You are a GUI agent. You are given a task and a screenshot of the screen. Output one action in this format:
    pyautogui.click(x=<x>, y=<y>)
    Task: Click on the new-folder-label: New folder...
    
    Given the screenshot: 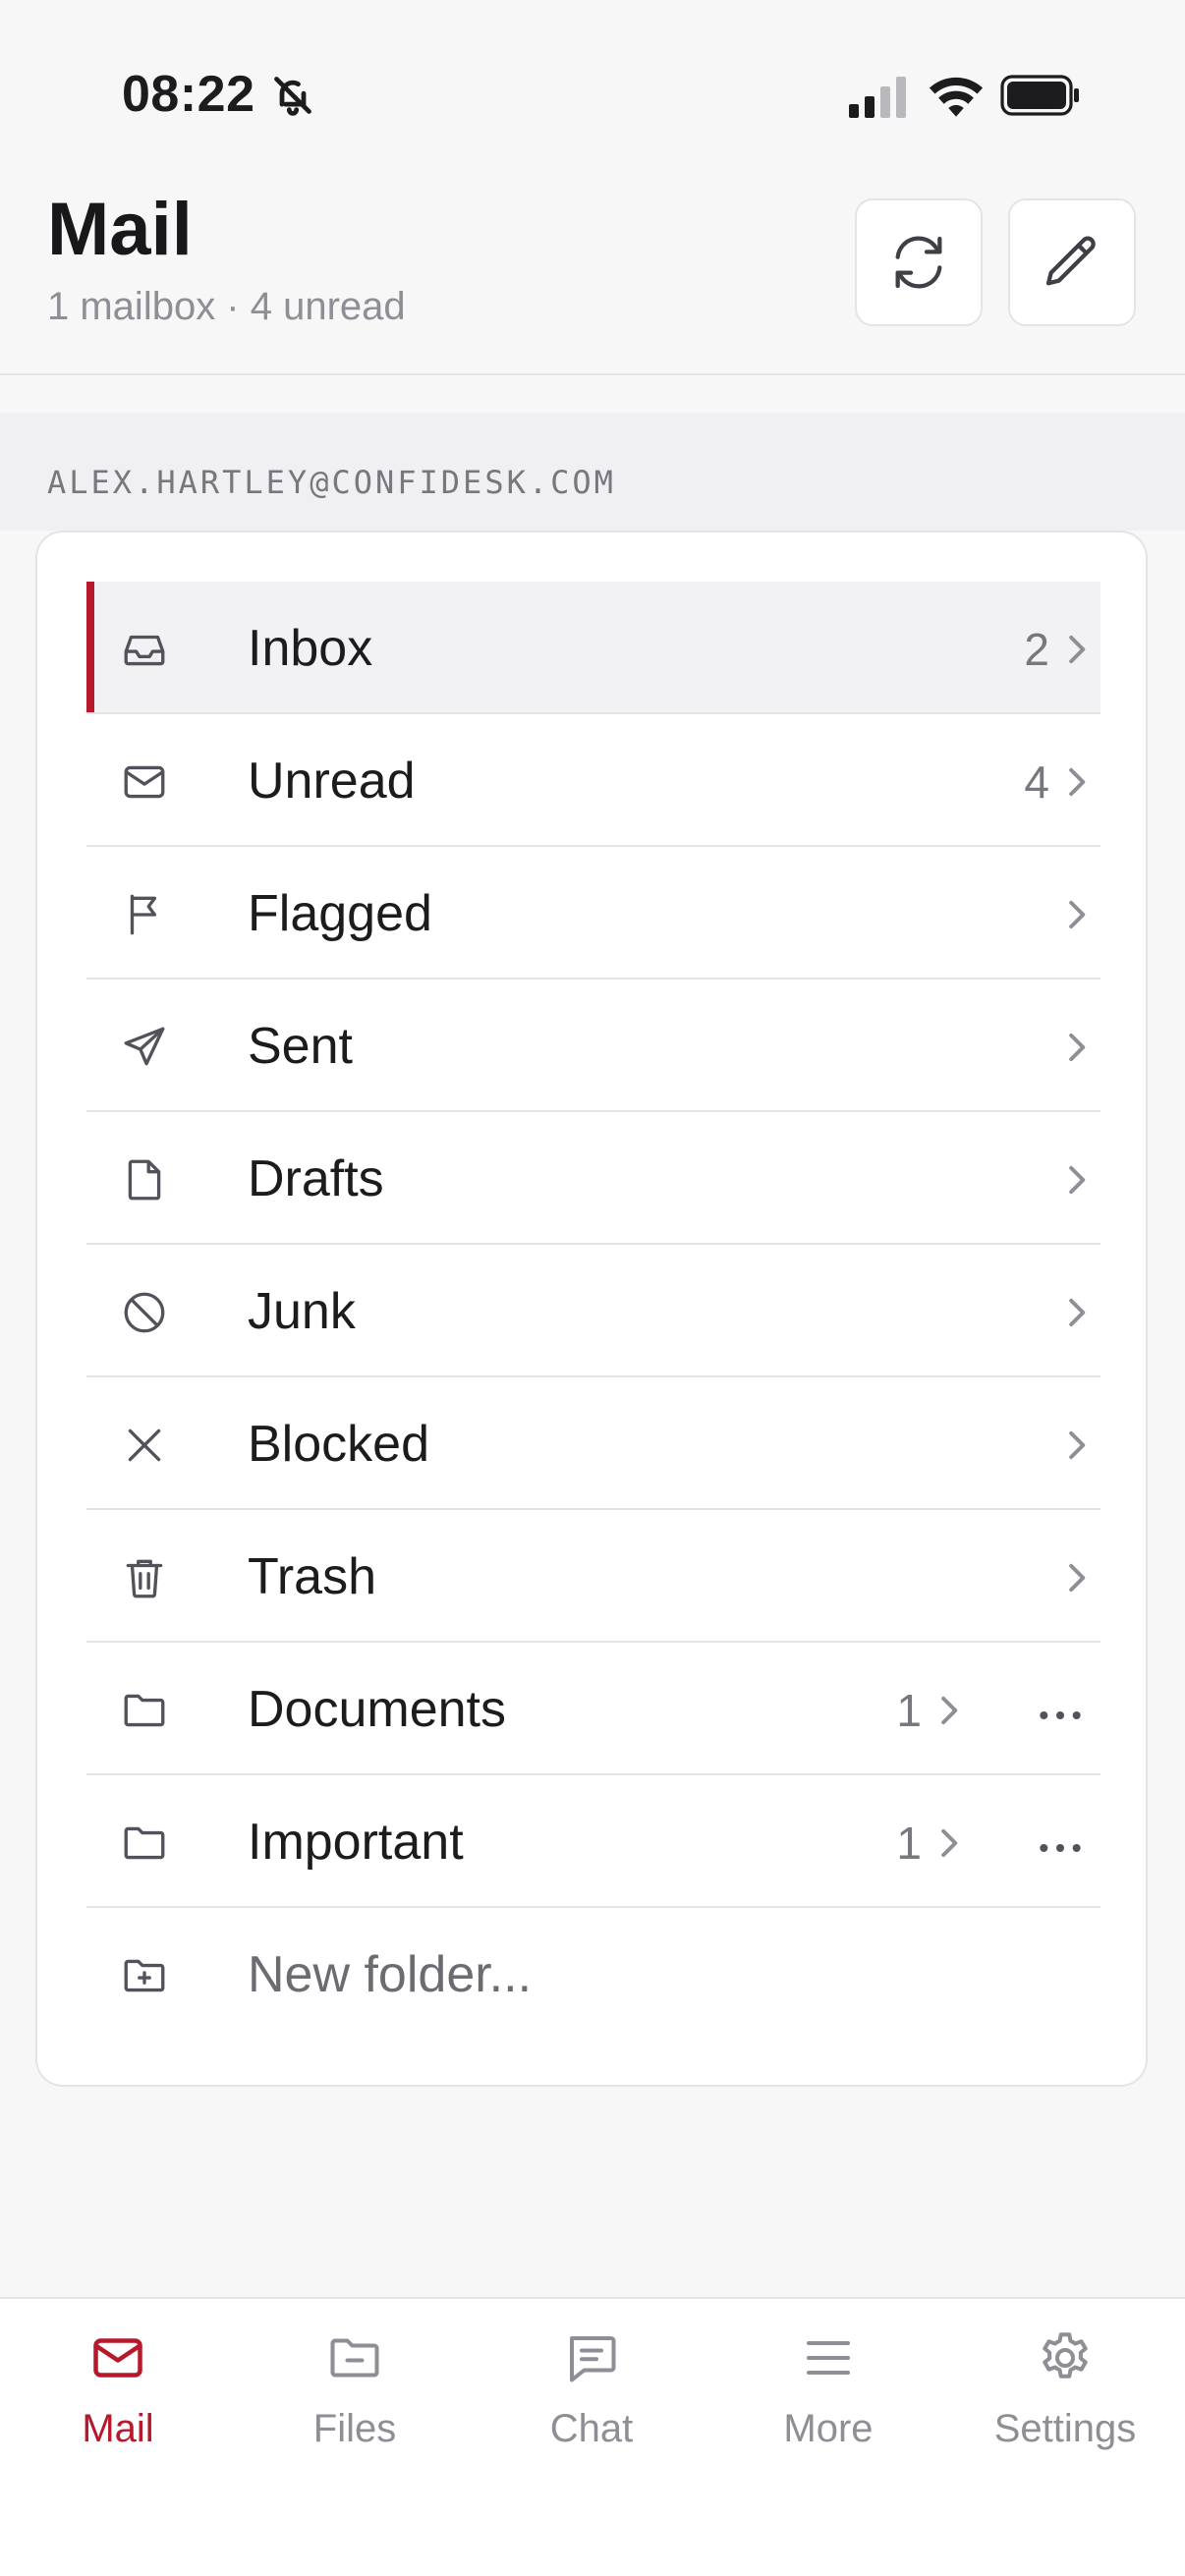 What is the action you would take?
    pyautogui.click(x=391, y=1974)
    